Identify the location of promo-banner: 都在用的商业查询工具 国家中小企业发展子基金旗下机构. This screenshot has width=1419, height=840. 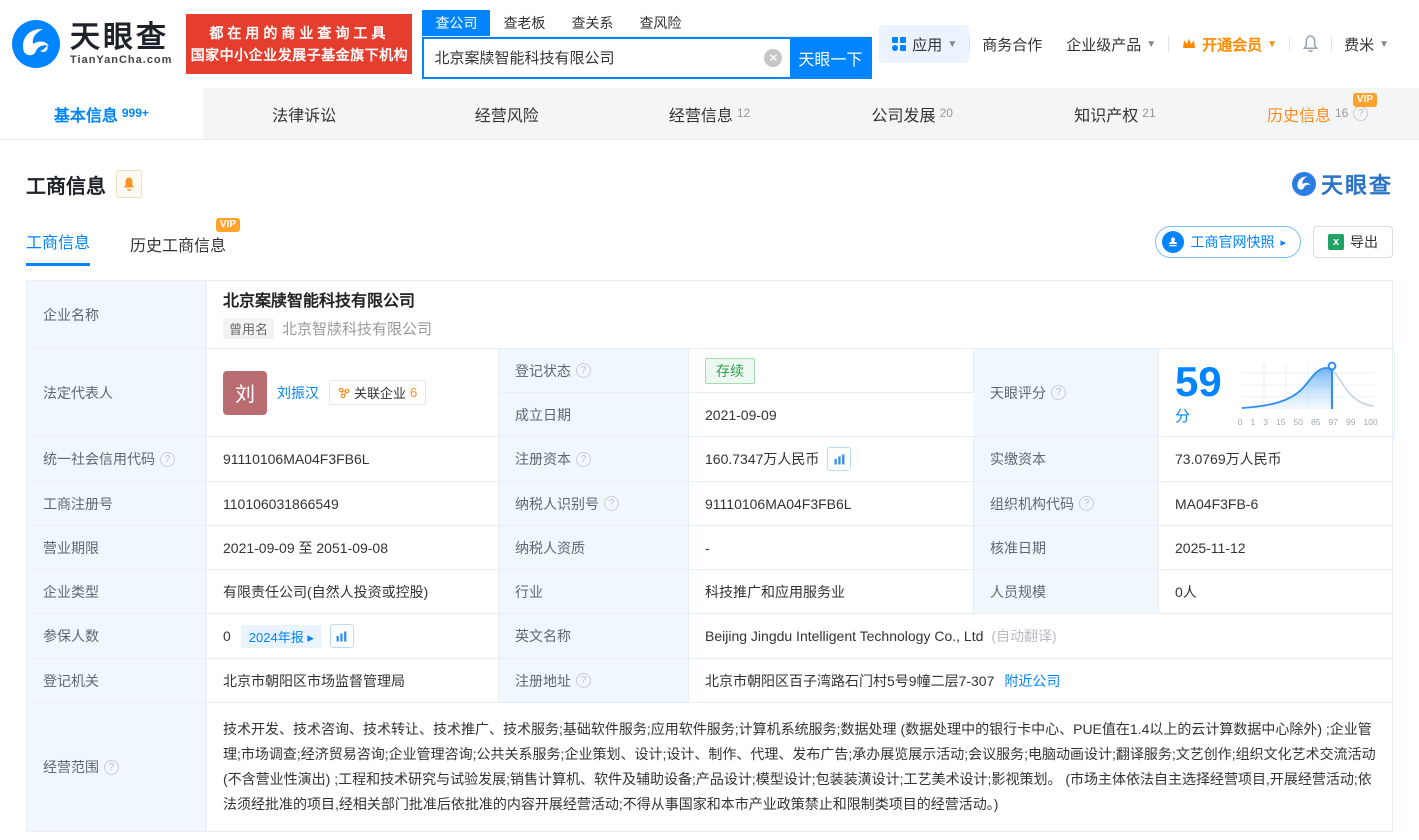
(299, 44).